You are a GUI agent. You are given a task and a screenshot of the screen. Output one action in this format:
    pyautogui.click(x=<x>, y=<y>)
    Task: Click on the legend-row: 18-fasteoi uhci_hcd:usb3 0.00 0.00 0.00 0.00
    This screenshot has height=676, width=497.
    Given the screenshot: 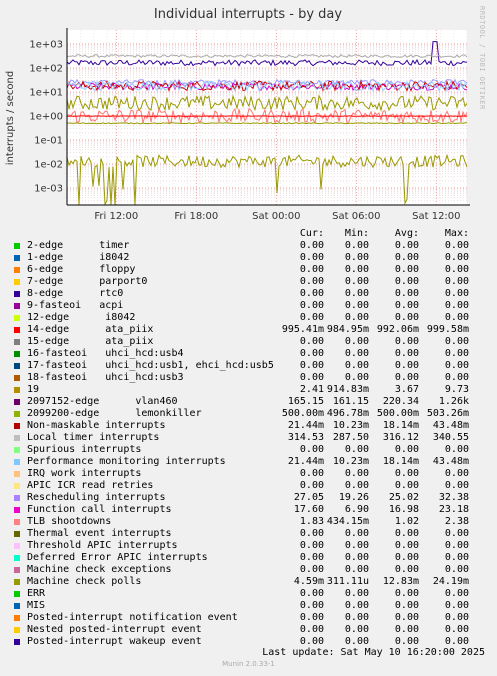 What is the action you would take?
    pyautogui.click(x=248, y=378)
    